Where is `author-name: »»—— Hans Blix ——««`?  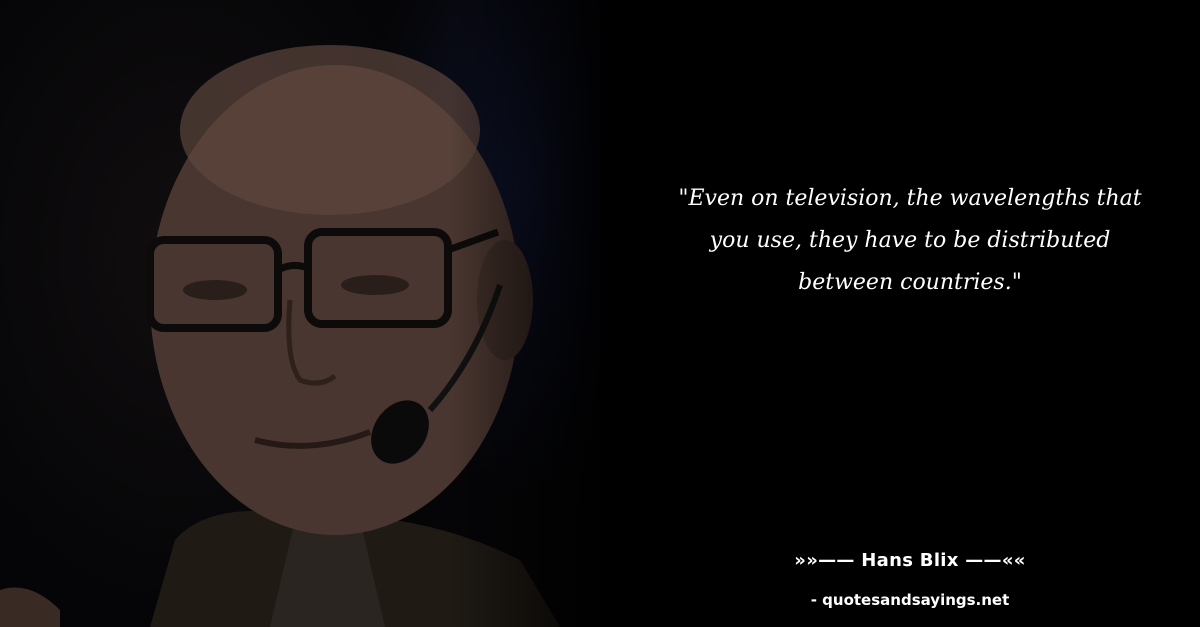 author-name: »»—— Hans Blix ——«« is located at coordinates (910, 560).